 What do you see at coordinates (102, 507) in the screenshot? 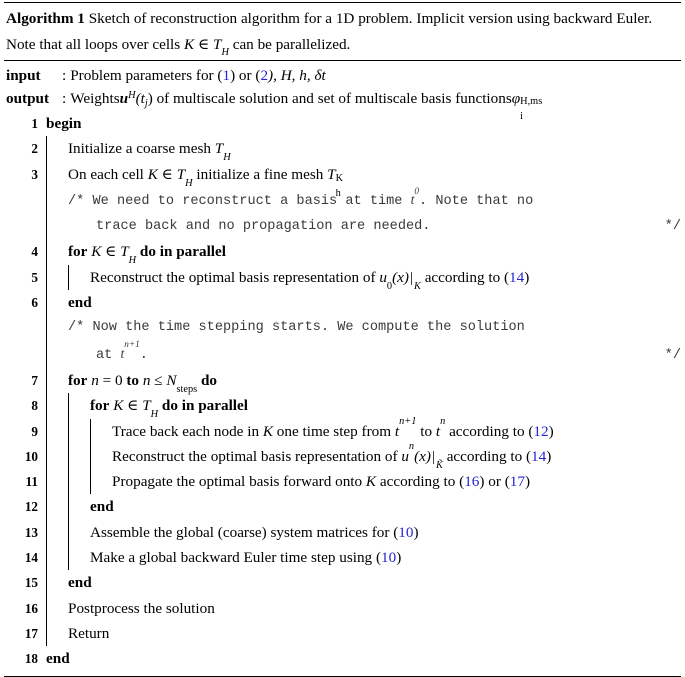
I see `keyword-end: end` at bounding box center [102, 507].